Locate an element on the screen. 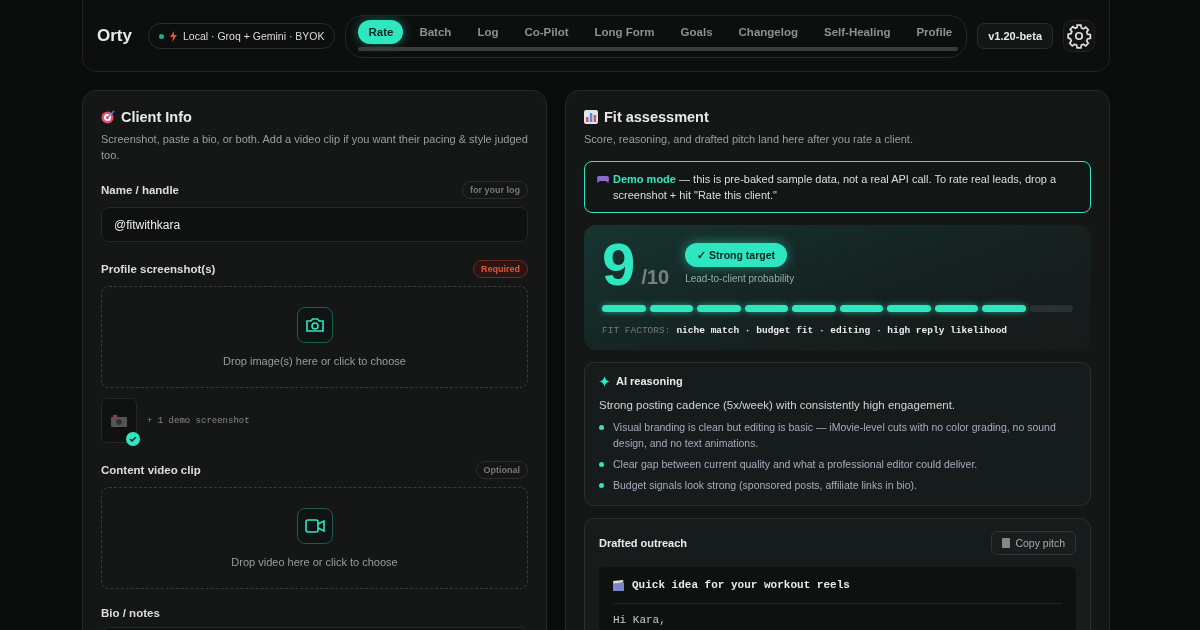 This screenshot has height=630, width=1200. clapperboard-icon is located at coordinates (618, 585).